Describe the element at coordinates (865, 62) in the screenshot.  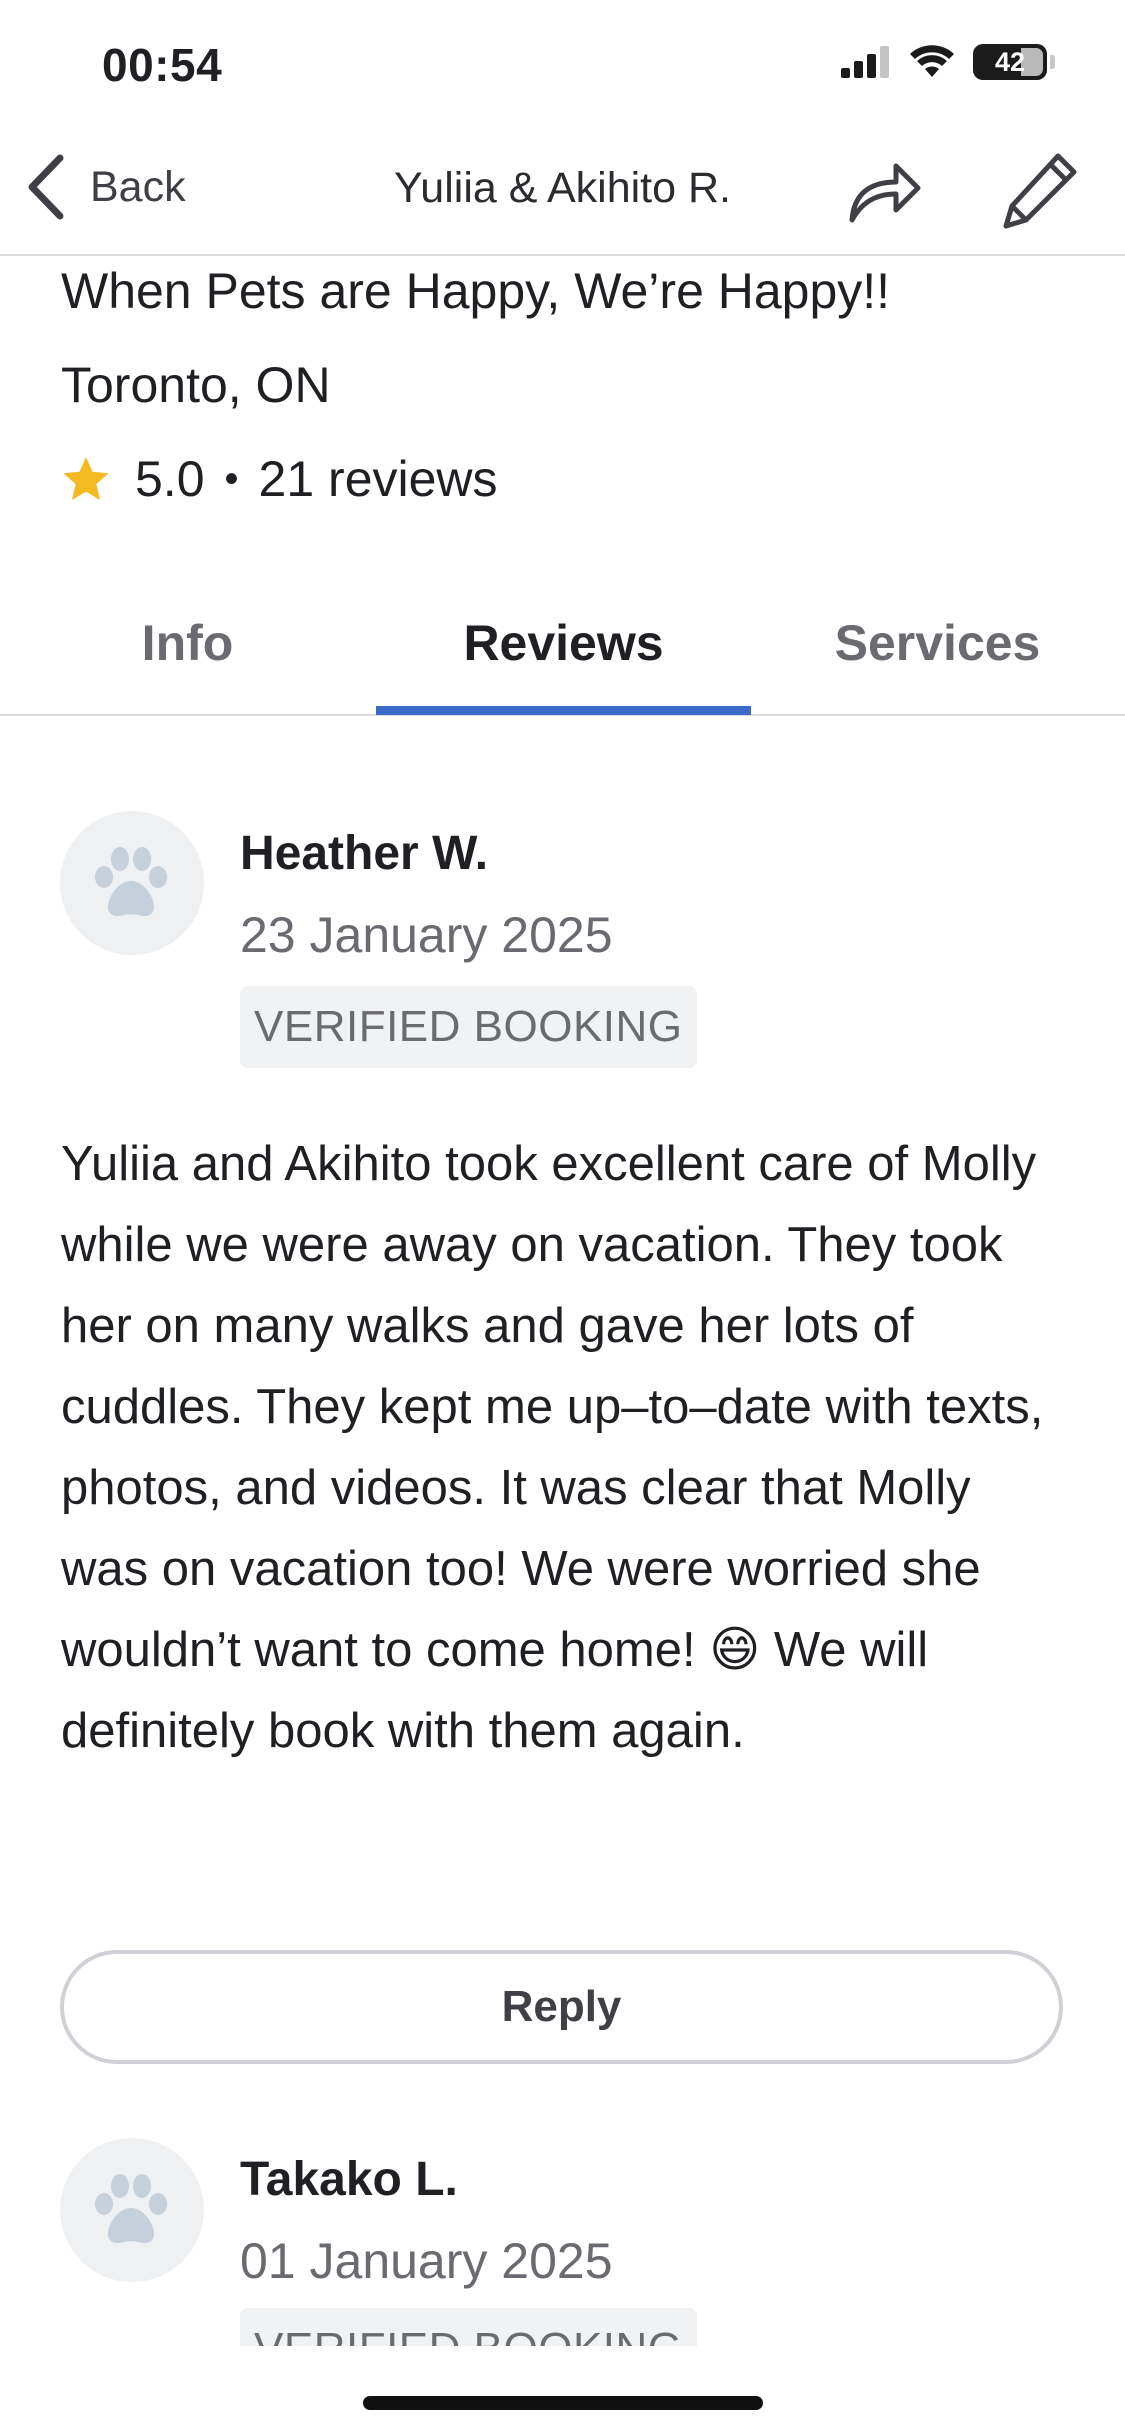
I see `cellular-signal-icon` at that location.